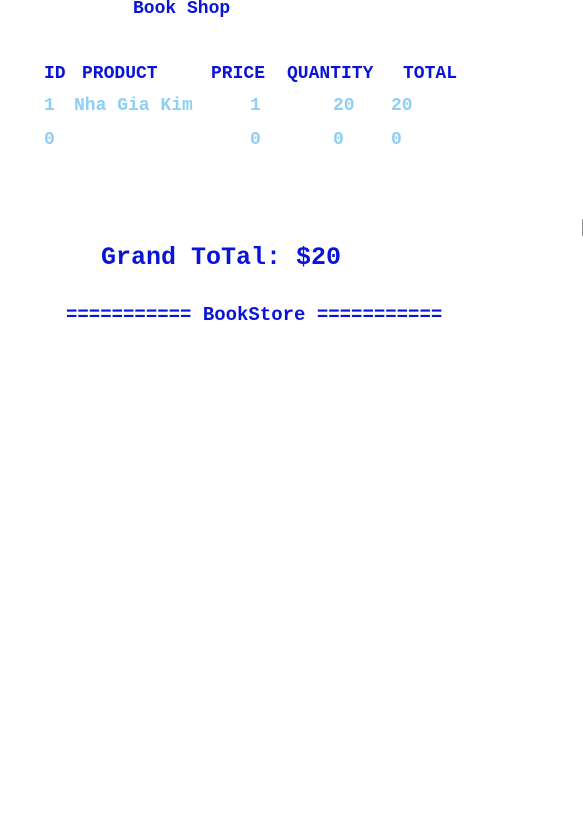 The width and height of the screenshot is (583, 819). Describe the element at coordinates (573, 219) in the screenshot. I see `mouse-pointer-icon` at that location.